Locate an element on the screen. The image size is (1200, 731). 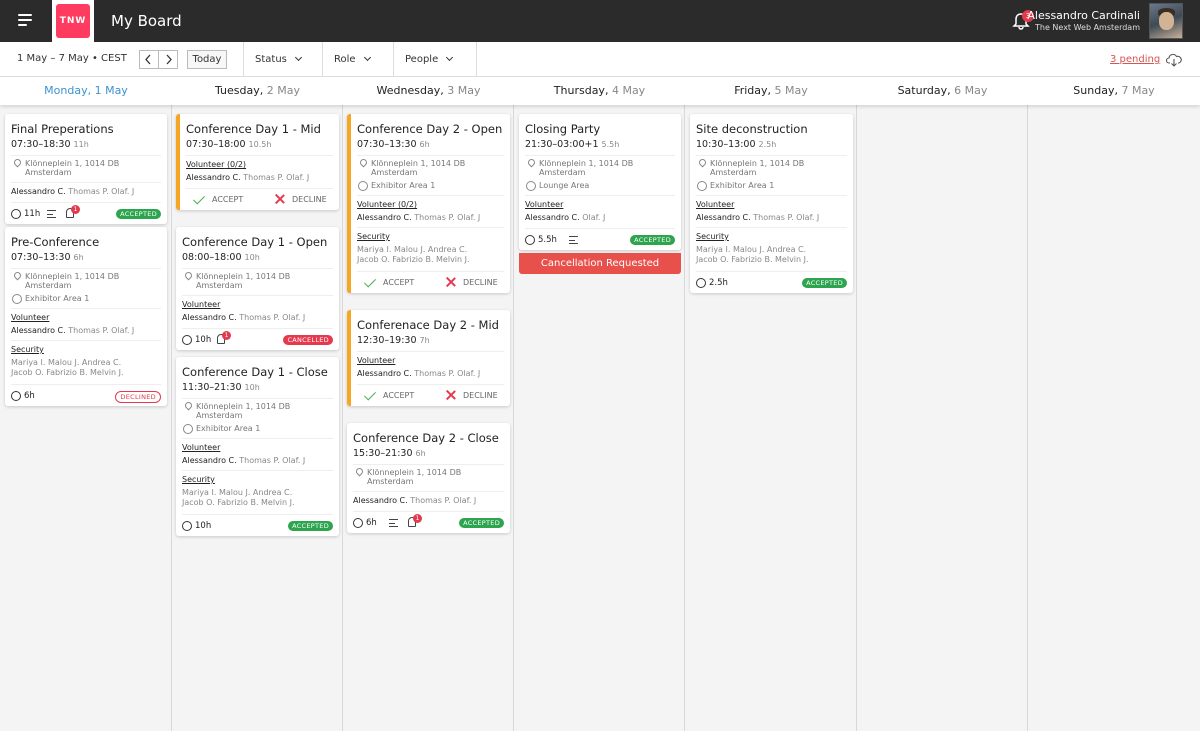
user-organization: The Next Web Amsterdam is located at coordinates (1087, 27).